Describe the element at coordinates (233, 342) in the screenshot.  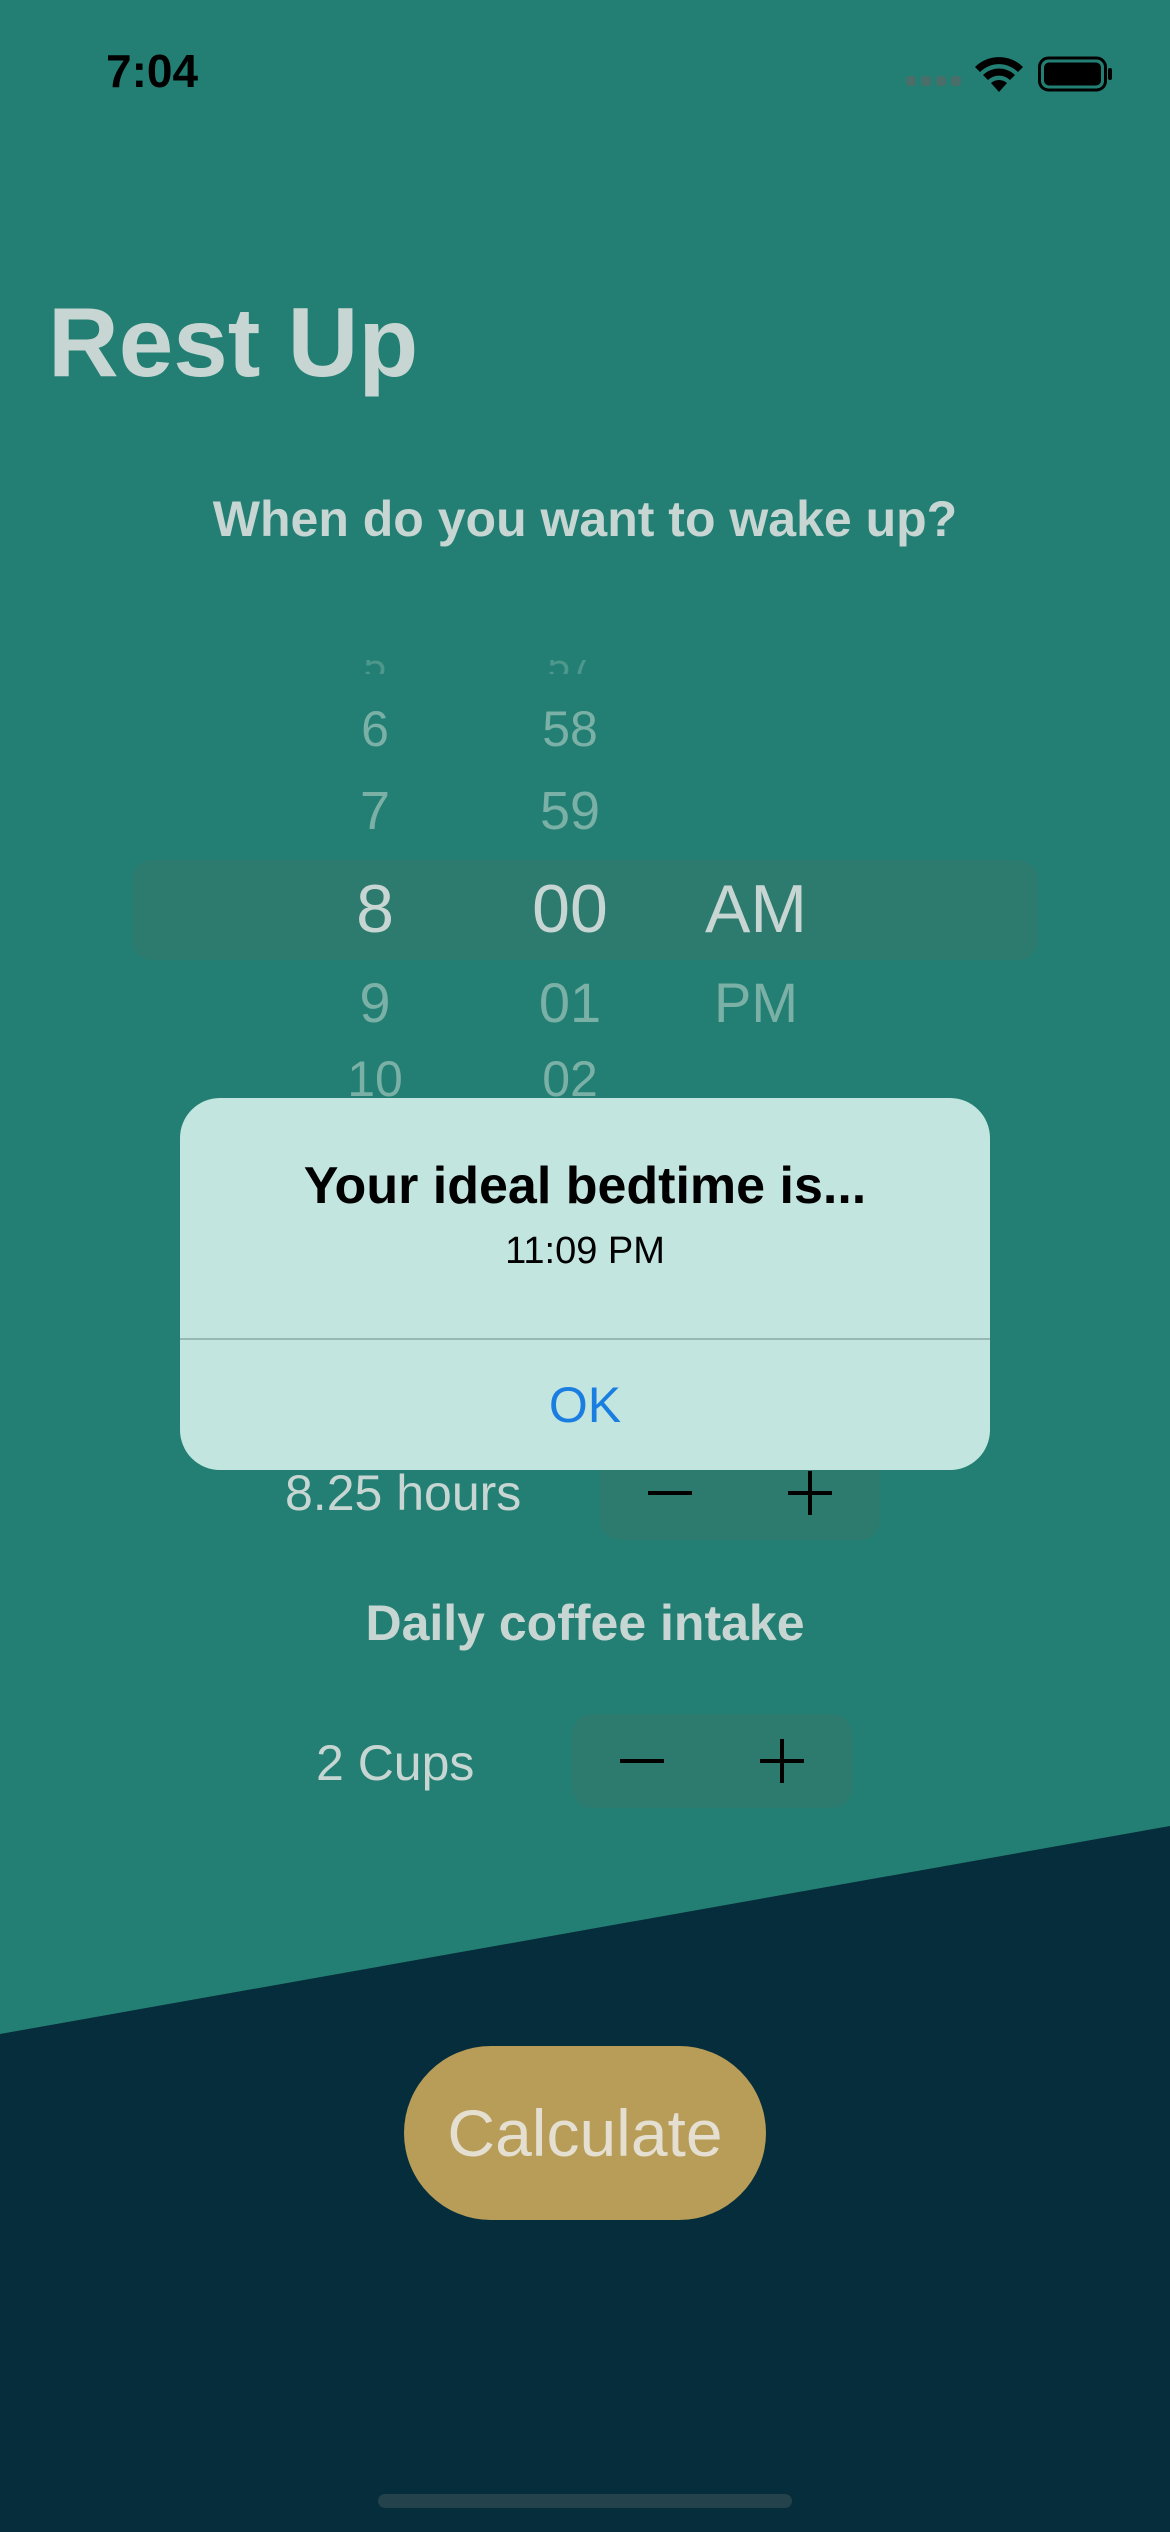
I see `app-title: Rest Up` at that location.